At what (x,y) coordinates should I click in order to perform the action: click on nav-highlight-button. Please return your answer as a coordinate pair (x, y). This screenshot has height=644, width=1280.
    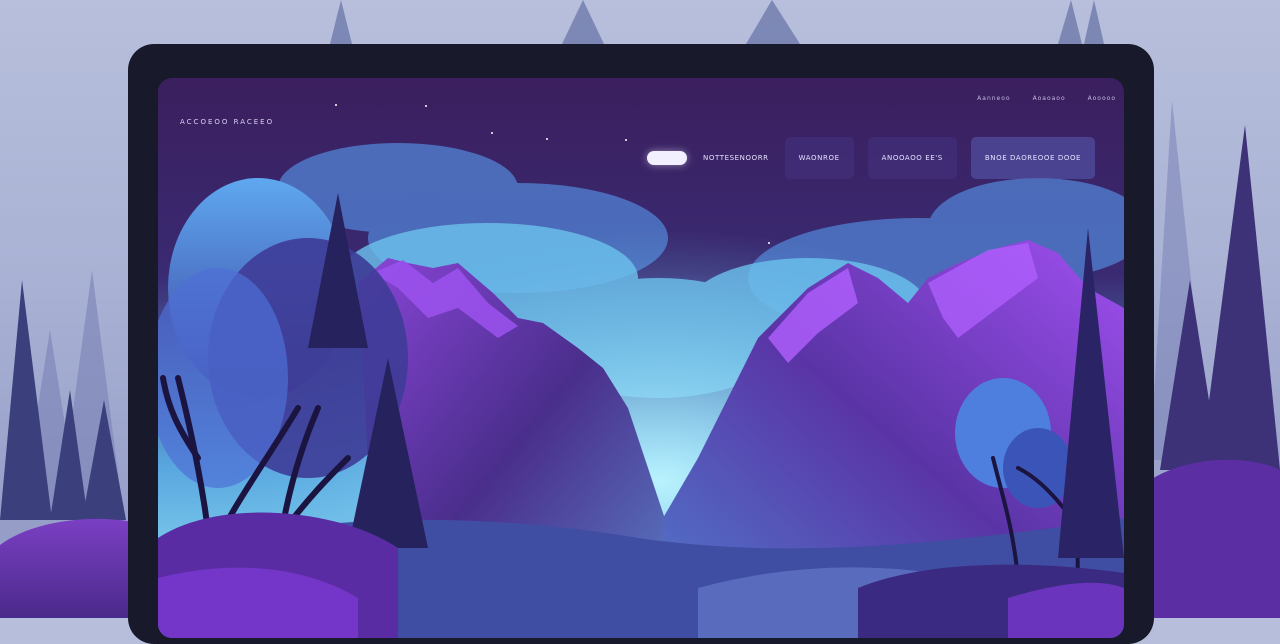
    Looking at the image, I should click on (667, 158).